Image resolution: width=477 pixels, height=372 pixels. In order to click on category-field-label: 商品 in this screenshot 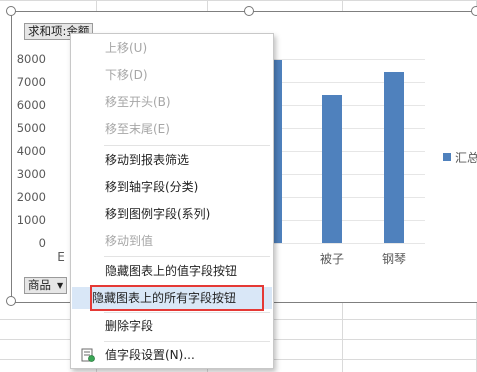, I will do `click(39, 285)`.